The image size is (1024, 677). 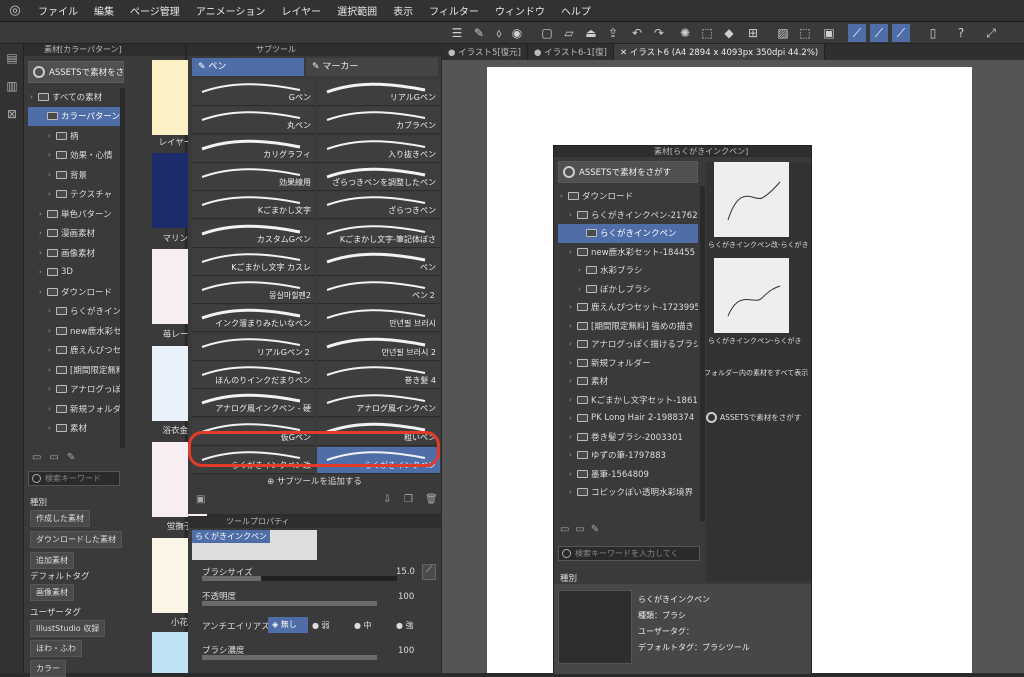 What do you see at coordinates (517, 33) in the screenshot?
I see `assets-icon: ◉` at bounding box center [517, 33].